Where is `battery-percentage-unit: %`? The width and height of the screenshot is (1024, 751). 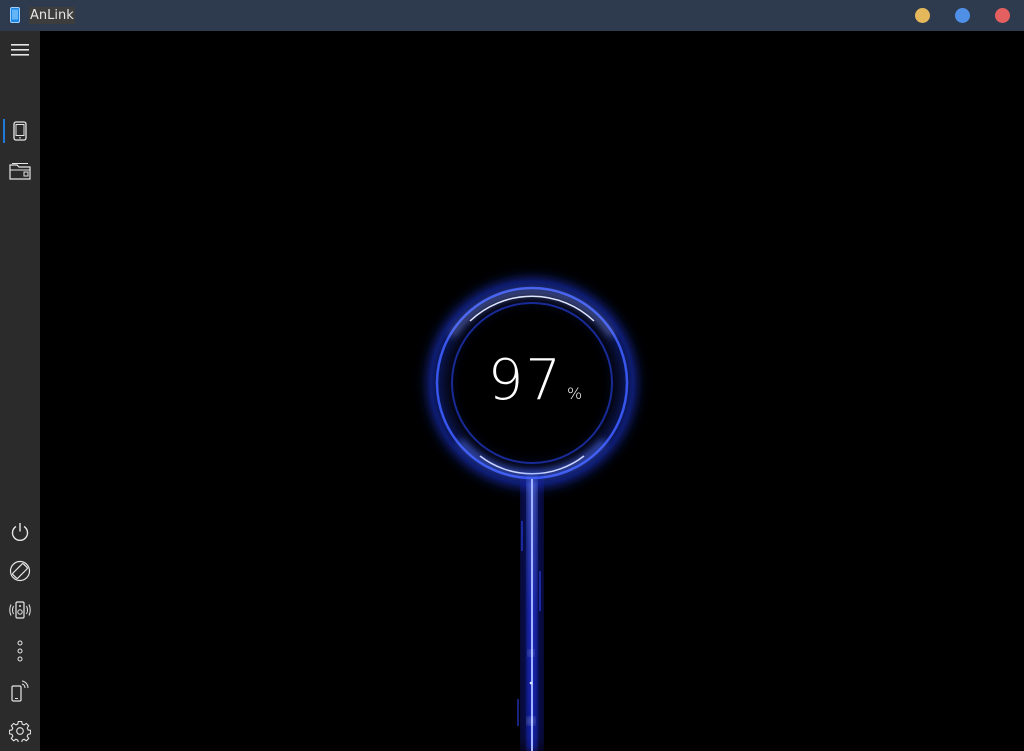
battery-percentage-unit: % is located at coordinates (575, 393).